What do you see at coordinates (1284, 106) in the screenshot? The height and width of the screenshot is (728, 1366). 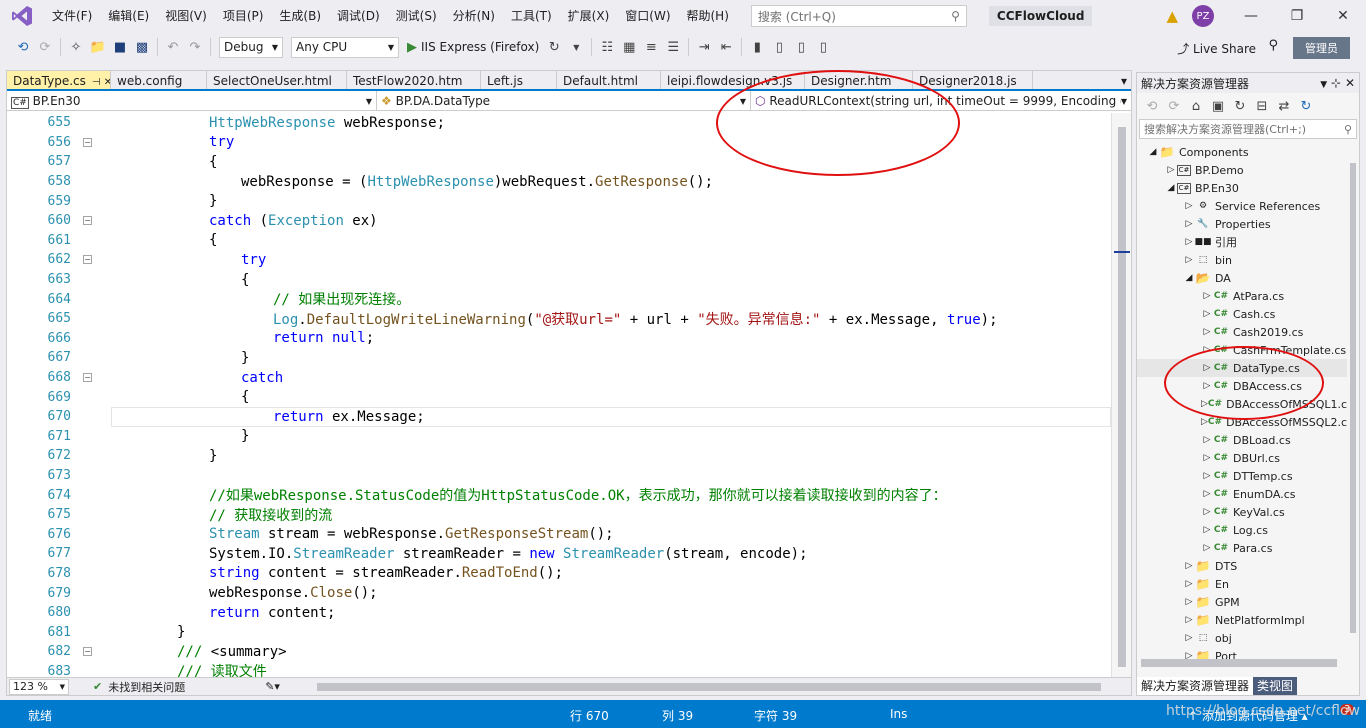 I see `sync-icon: ⇄` at bounding box center [1284, 106].